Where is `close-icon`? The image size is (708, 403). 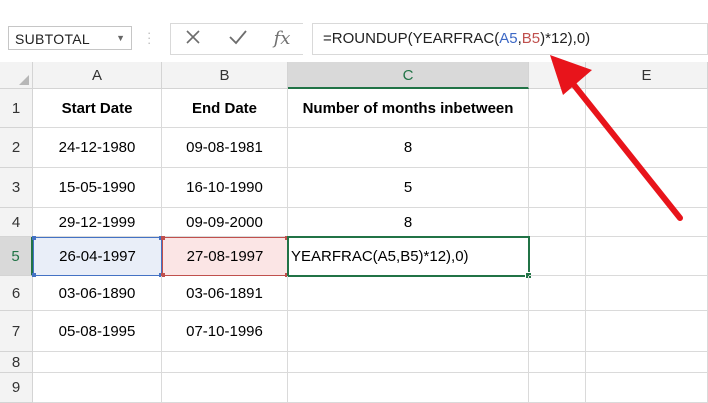 close-icon is located at coordinates (193, 39).